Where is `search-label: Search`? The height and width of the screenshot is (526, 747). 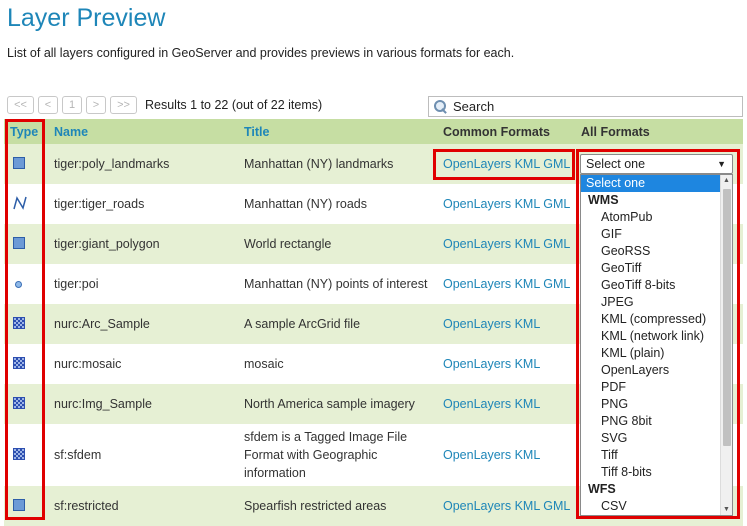
search-label: Search is located at coordinates (474, 106).